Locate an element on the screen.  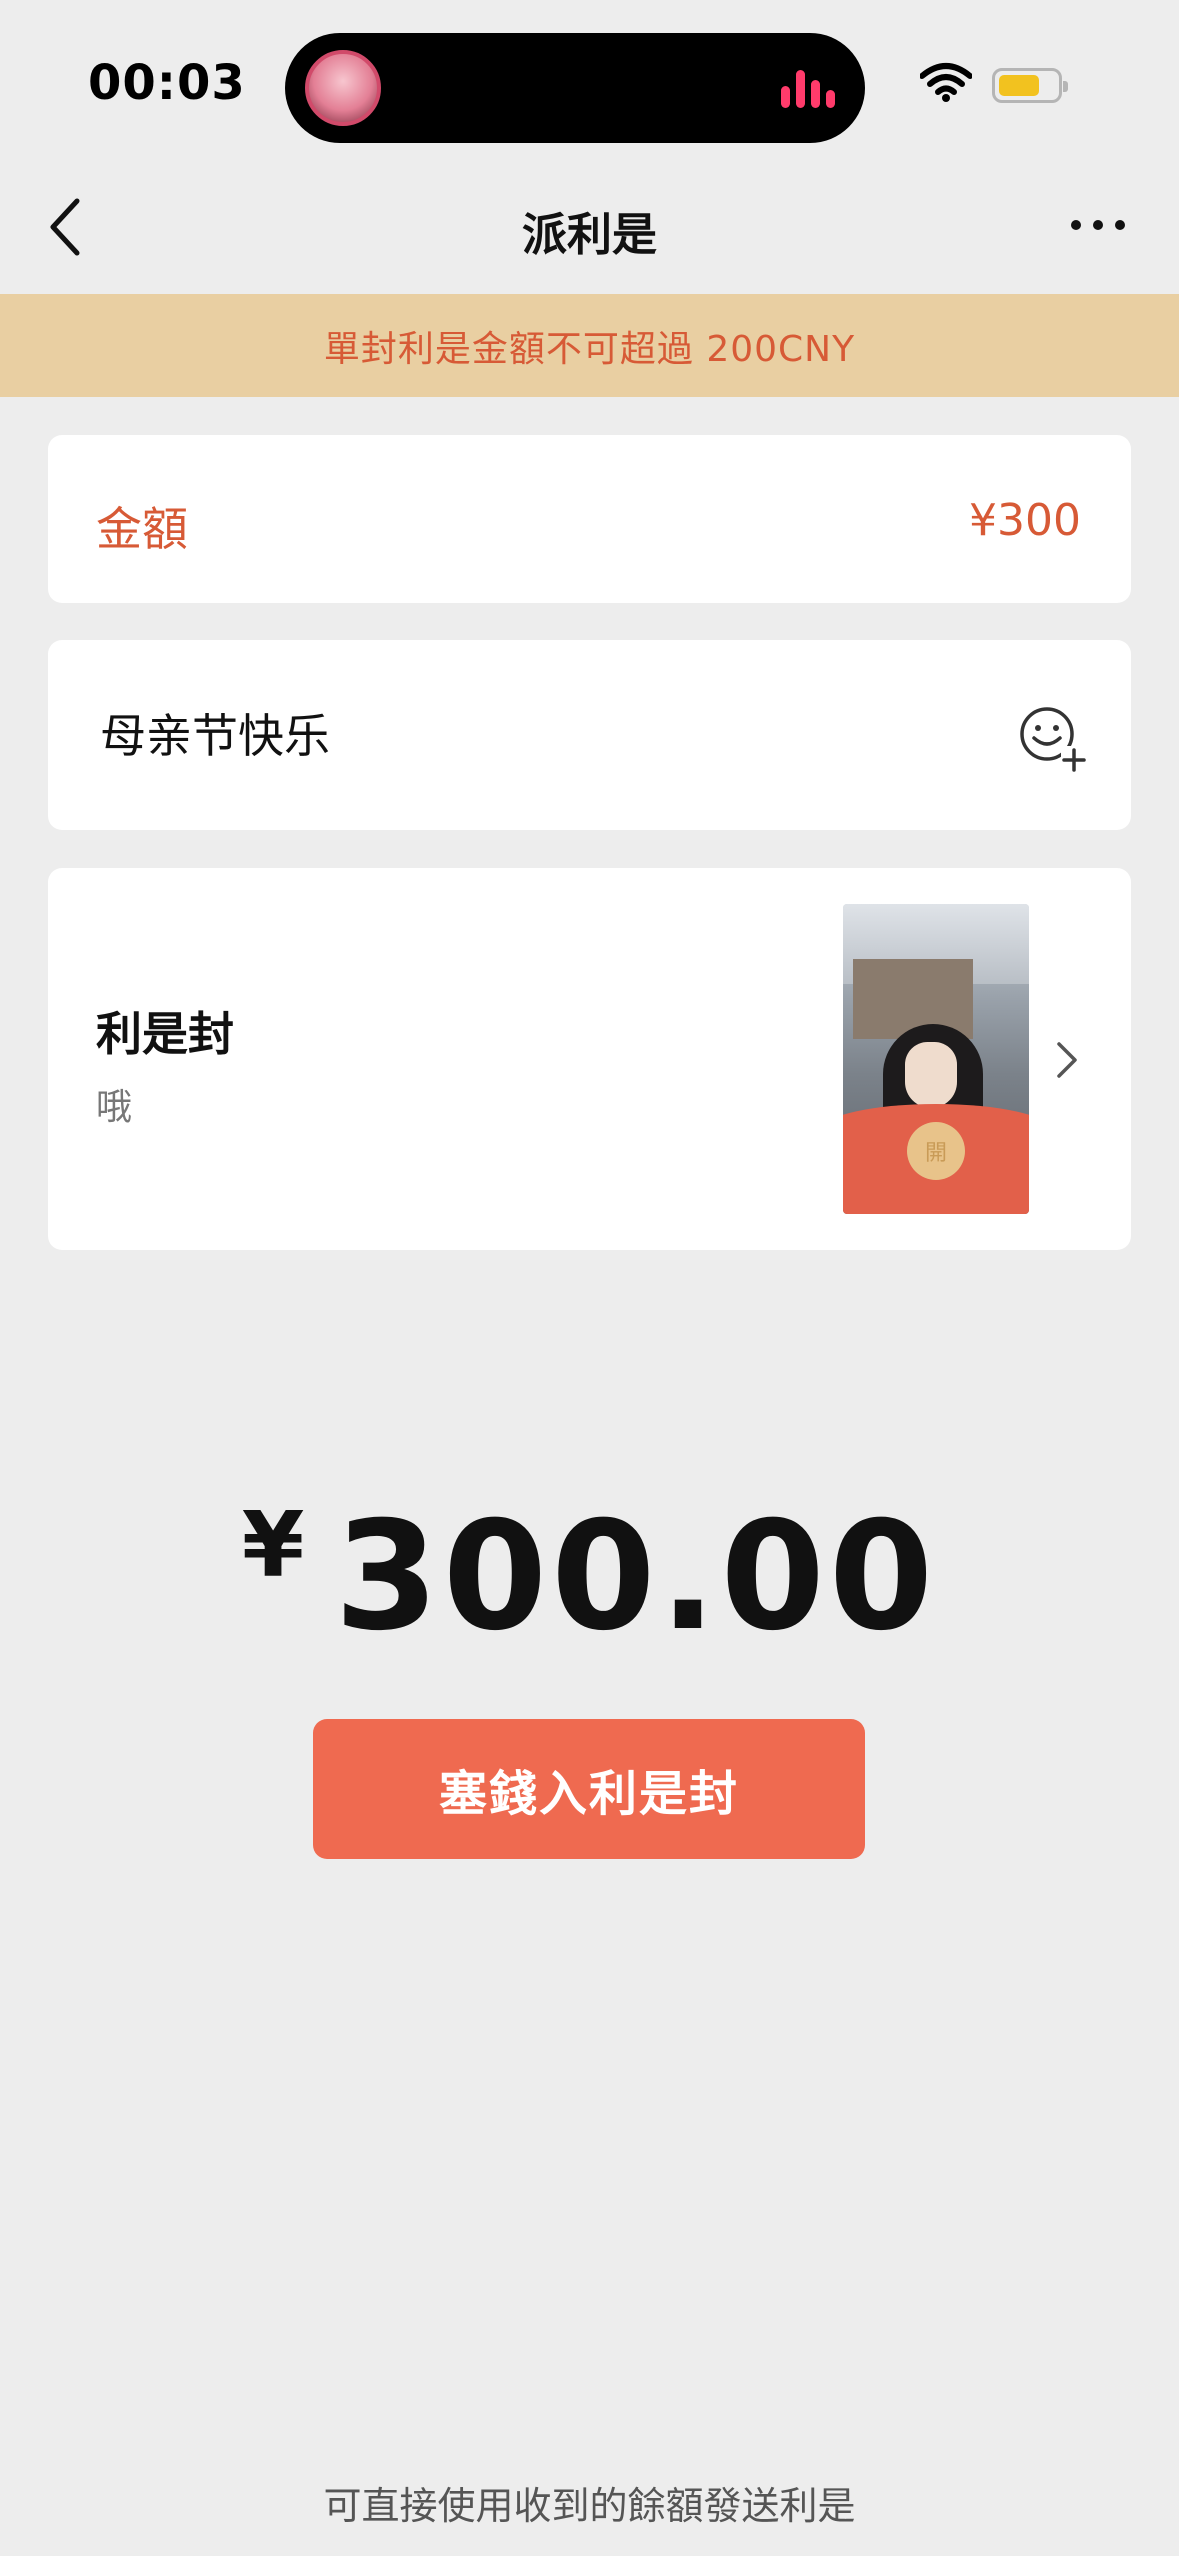
battery-icon is located at coordinates (1030, 85).